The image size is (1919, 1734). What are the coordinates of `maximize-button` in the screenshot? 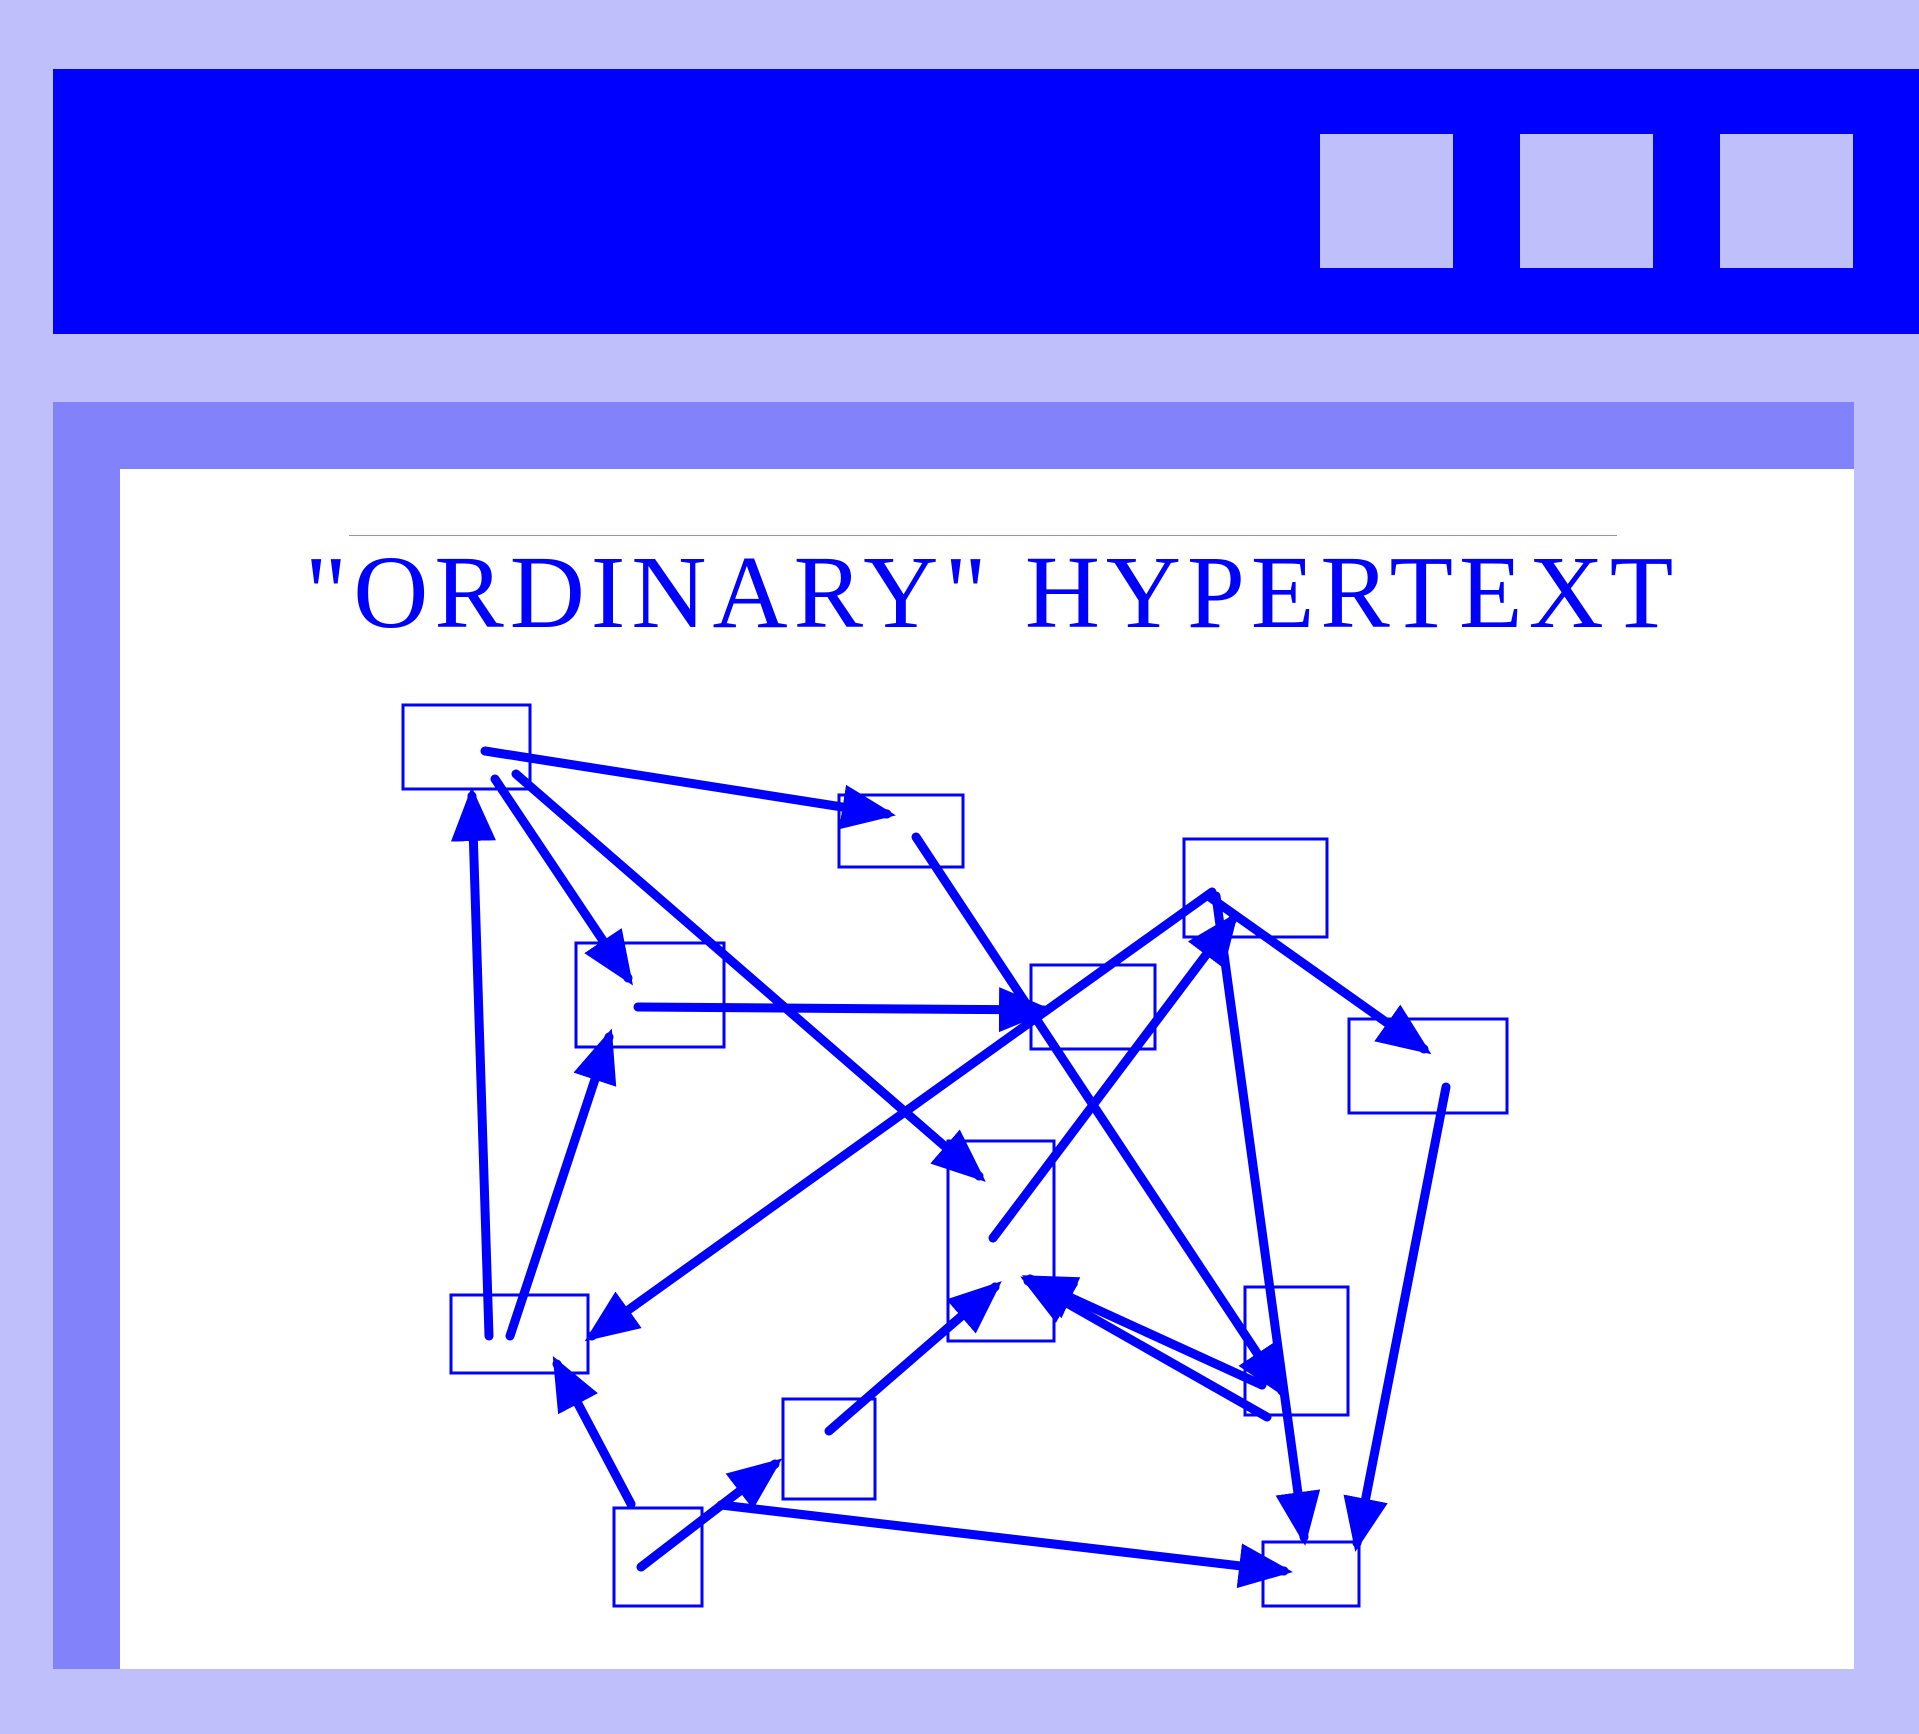 It's located at (1586, 201).